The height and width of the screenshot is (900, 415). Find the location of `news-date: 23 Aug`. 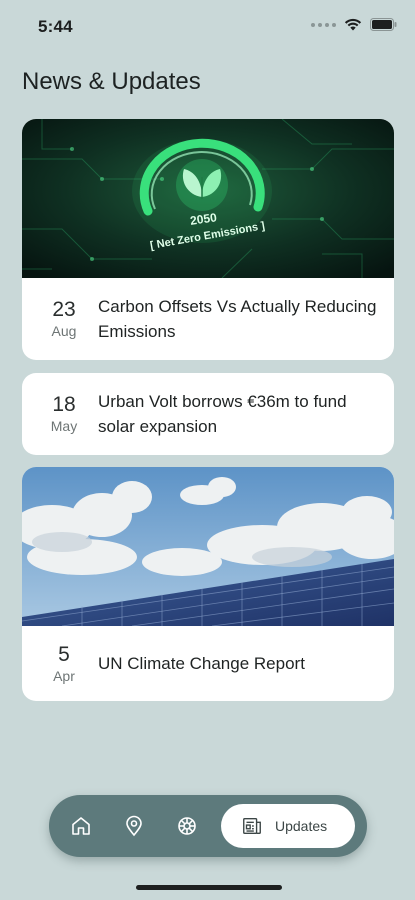

news-date: 23 Aug is located at coordinates (64, 319).